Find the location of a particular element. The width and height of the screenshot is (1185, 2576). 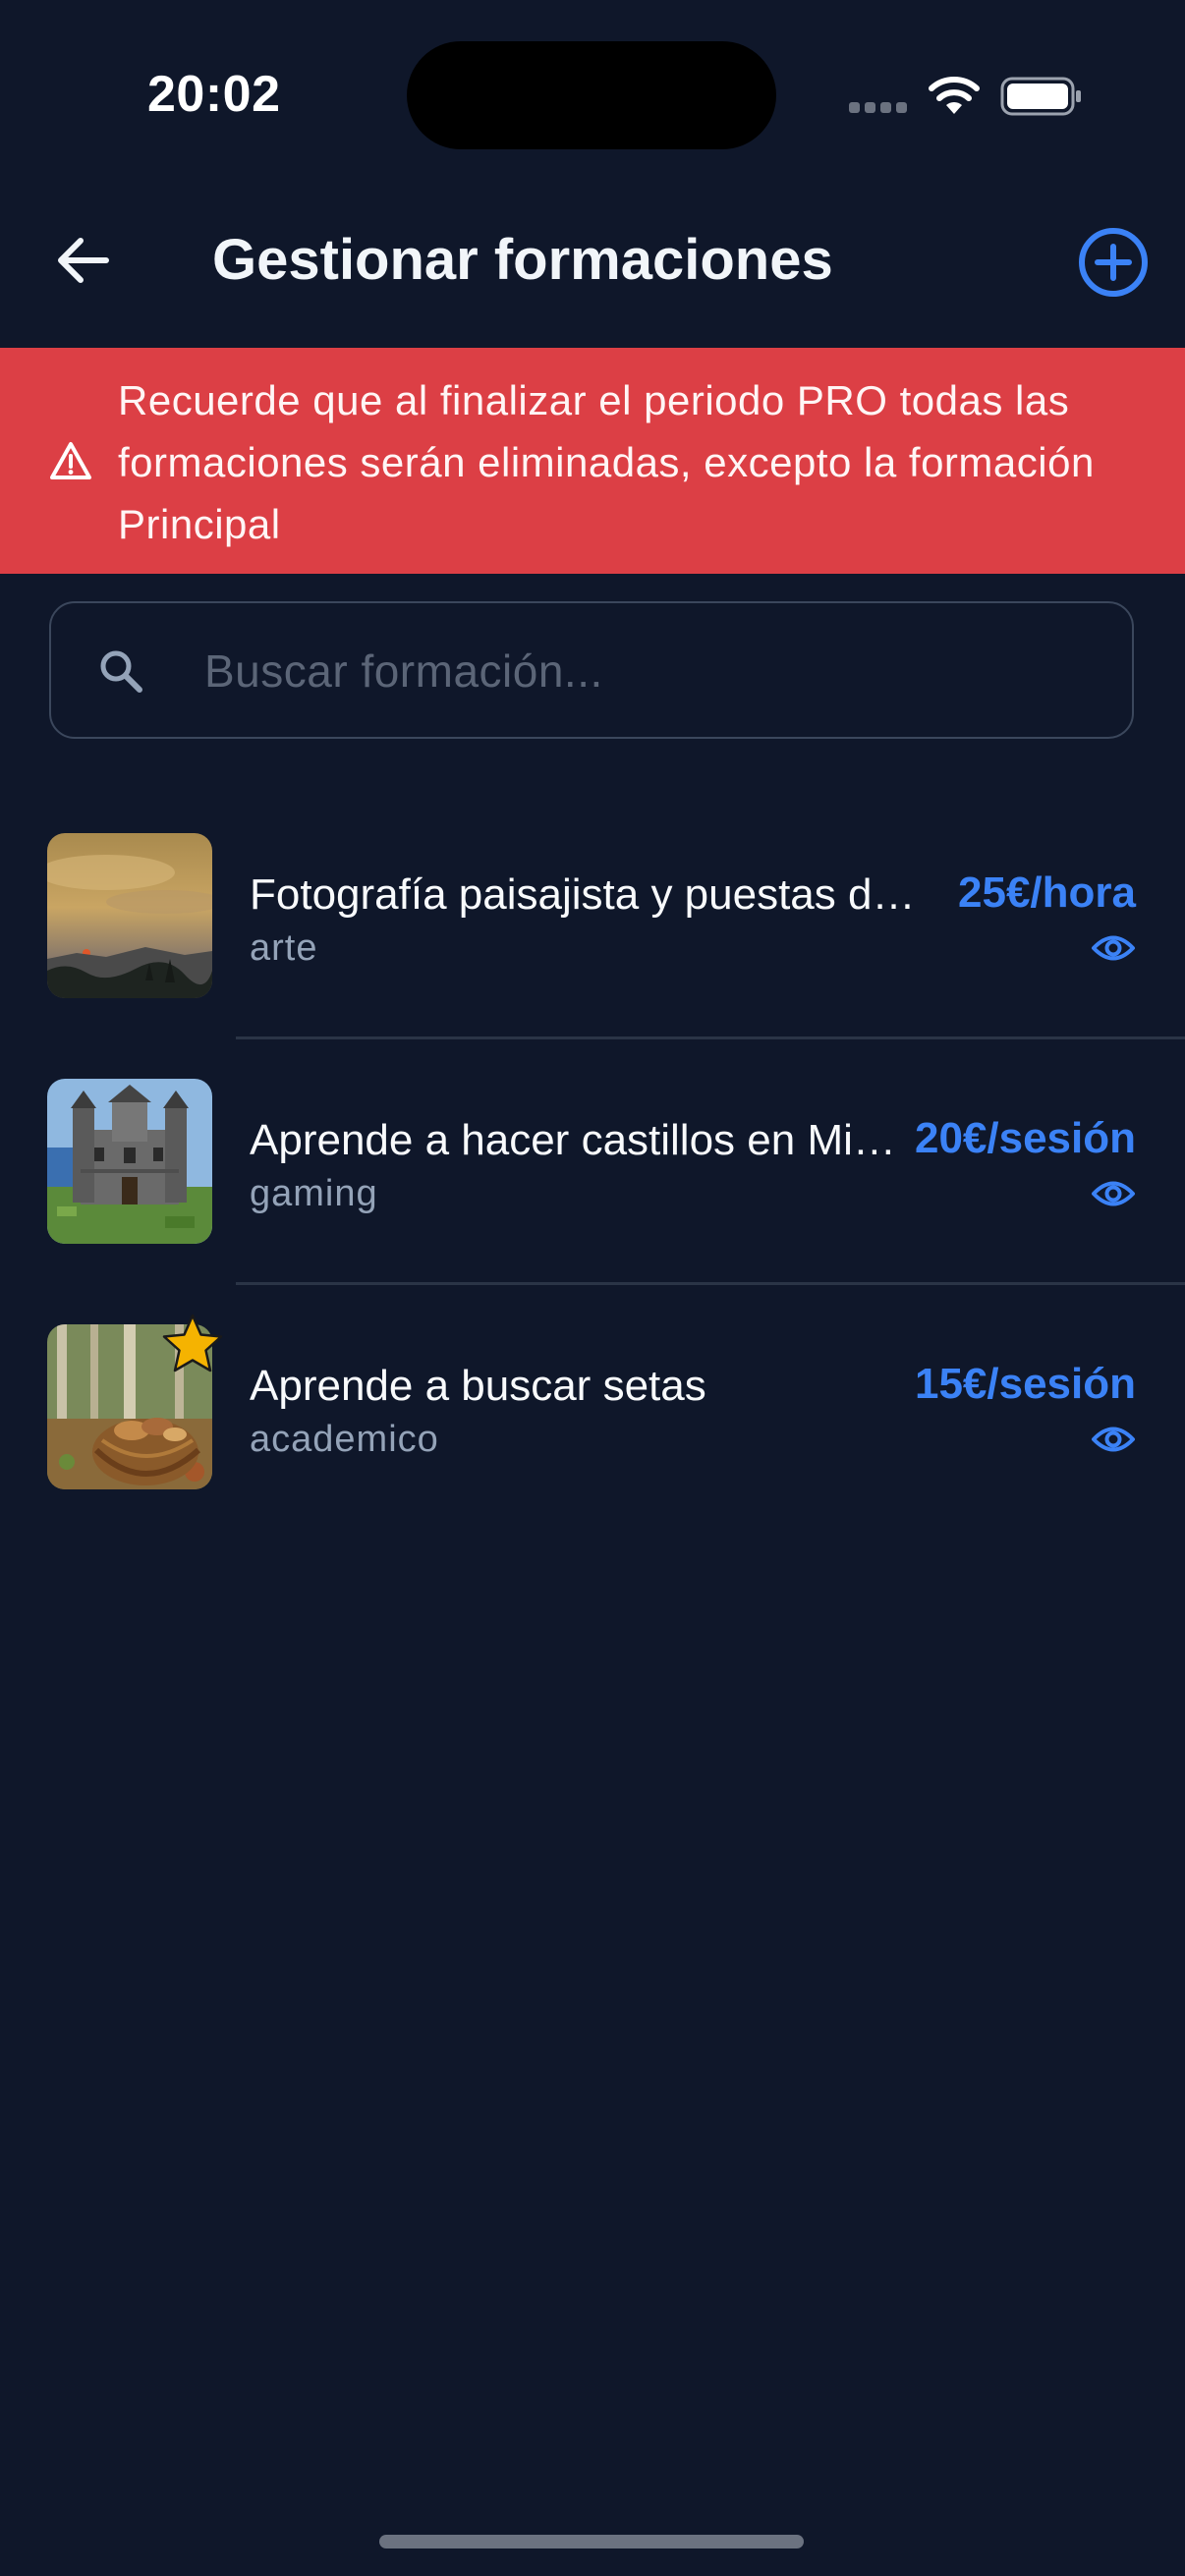

training-category: academico is located at coordinates (345, 1439).